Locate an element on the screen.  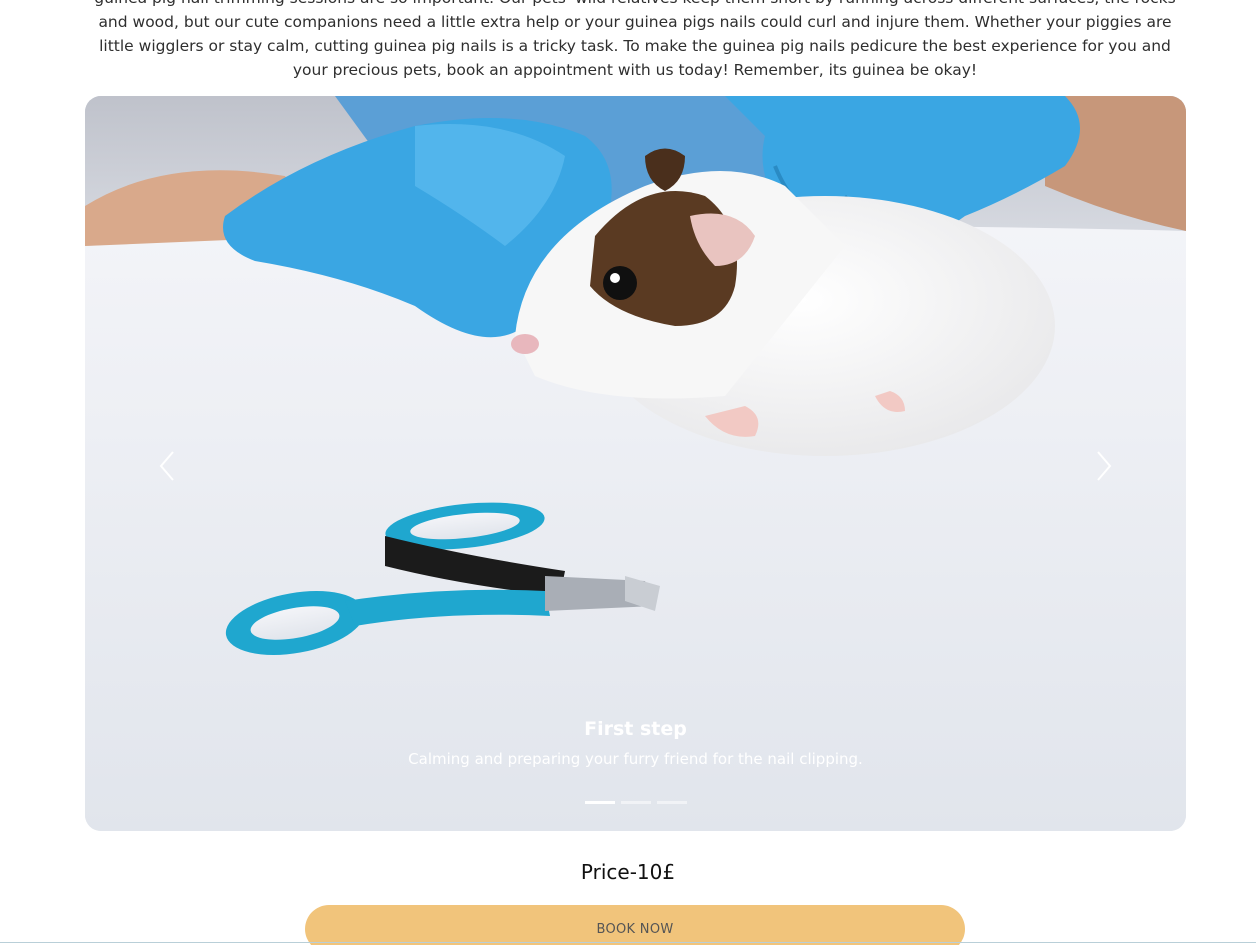
carousel-prev-button is located at coordinates (167, 466).